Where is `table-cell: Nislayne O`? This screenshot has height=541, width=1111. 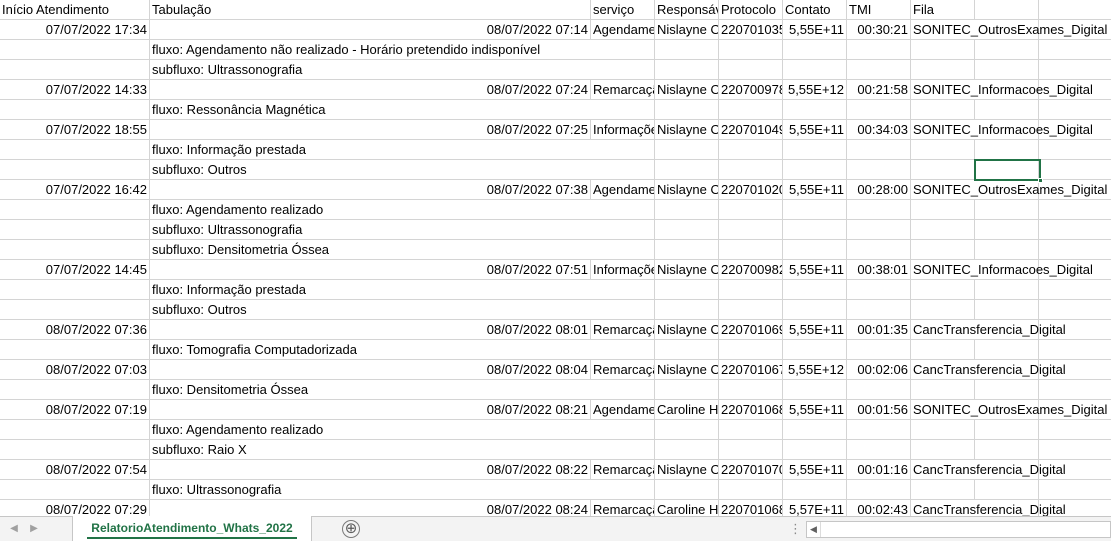
table-cell: Nislayne O is located at coordinates (687, 330).